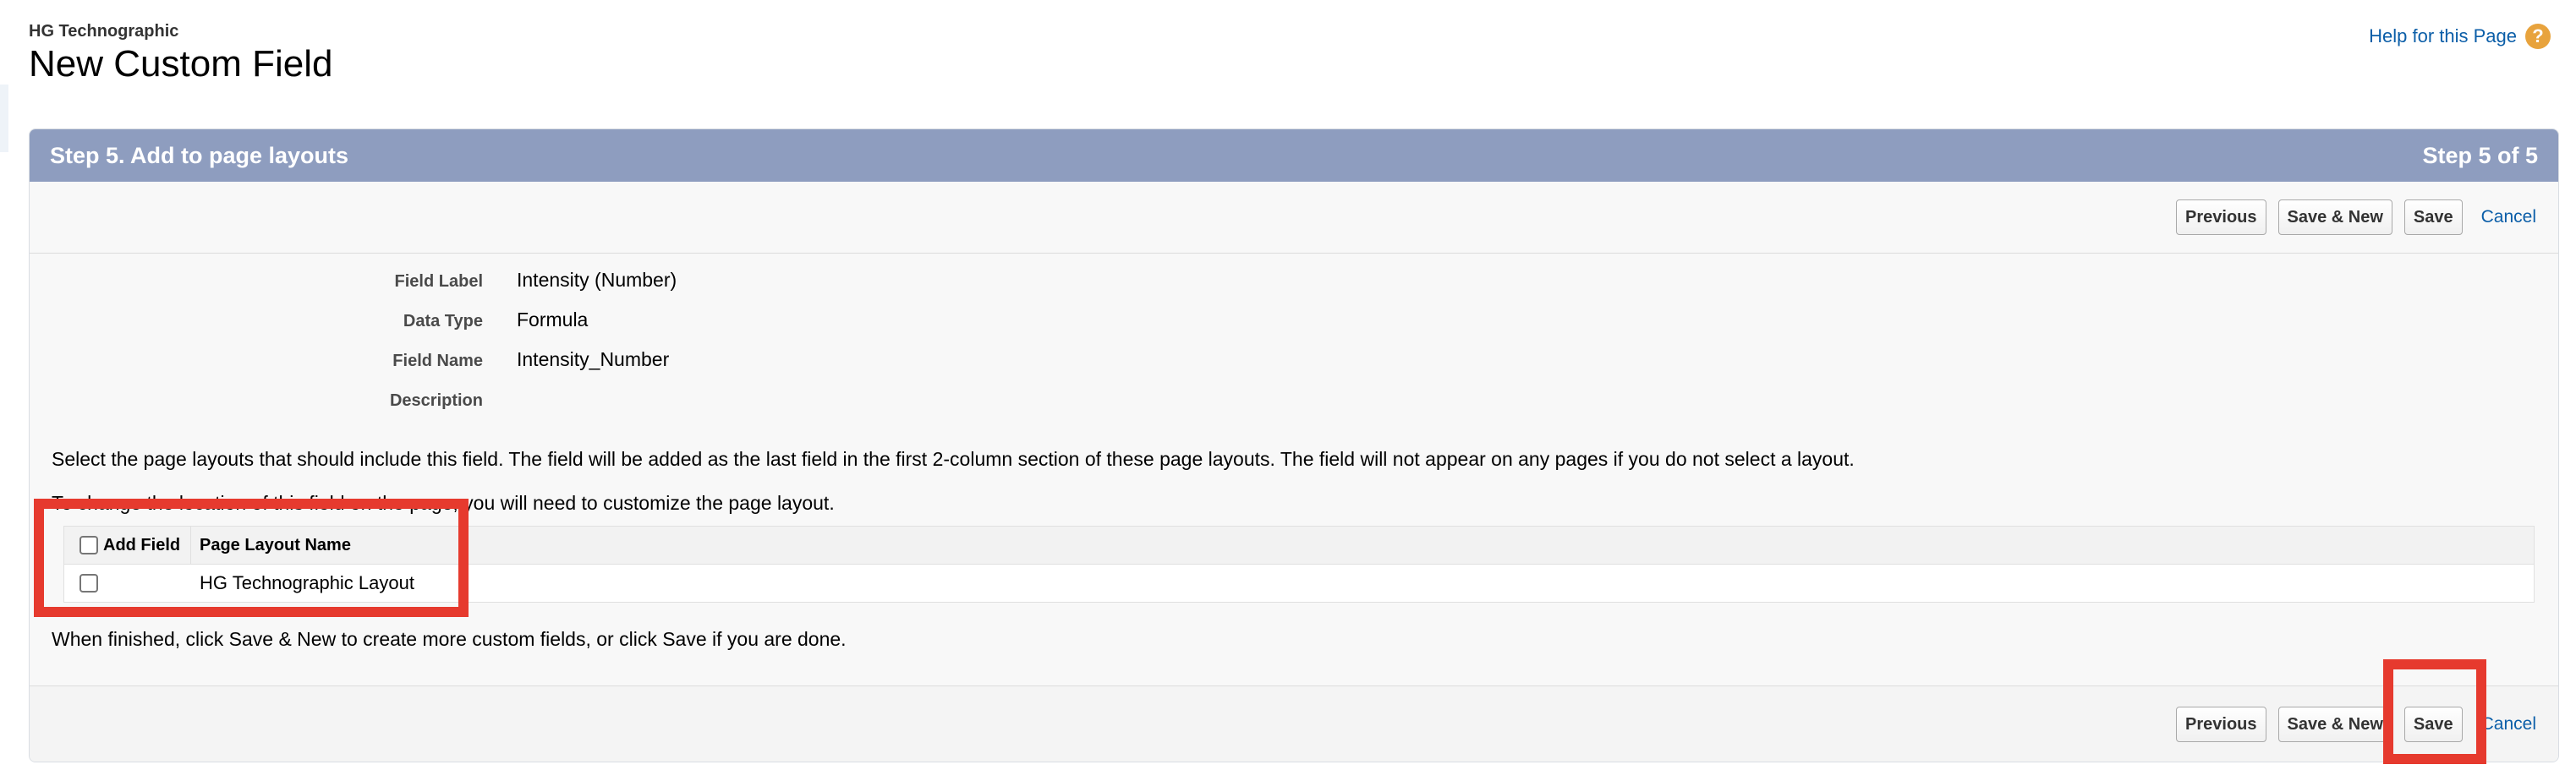  What do you see at coordinates (353, 368) in the screenshot?
I see `info-row-field-name: Field Name Intensity_Number` at bounding box center [353, 368].